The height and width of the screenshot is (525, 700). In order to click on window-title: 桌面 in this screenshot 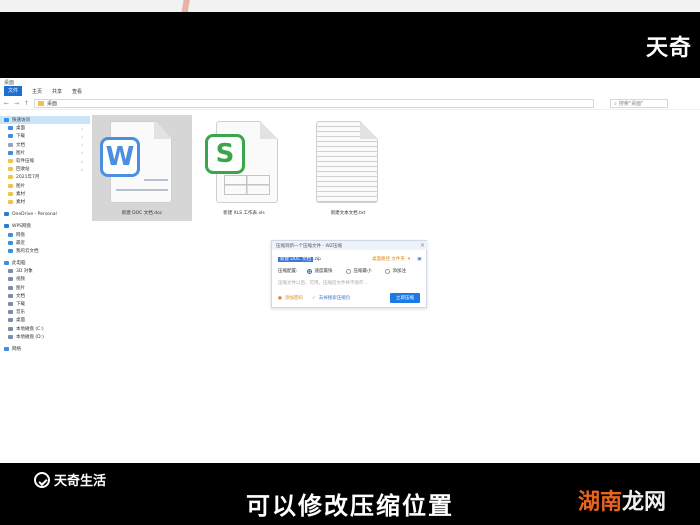, I will do `click(9, 82)`.